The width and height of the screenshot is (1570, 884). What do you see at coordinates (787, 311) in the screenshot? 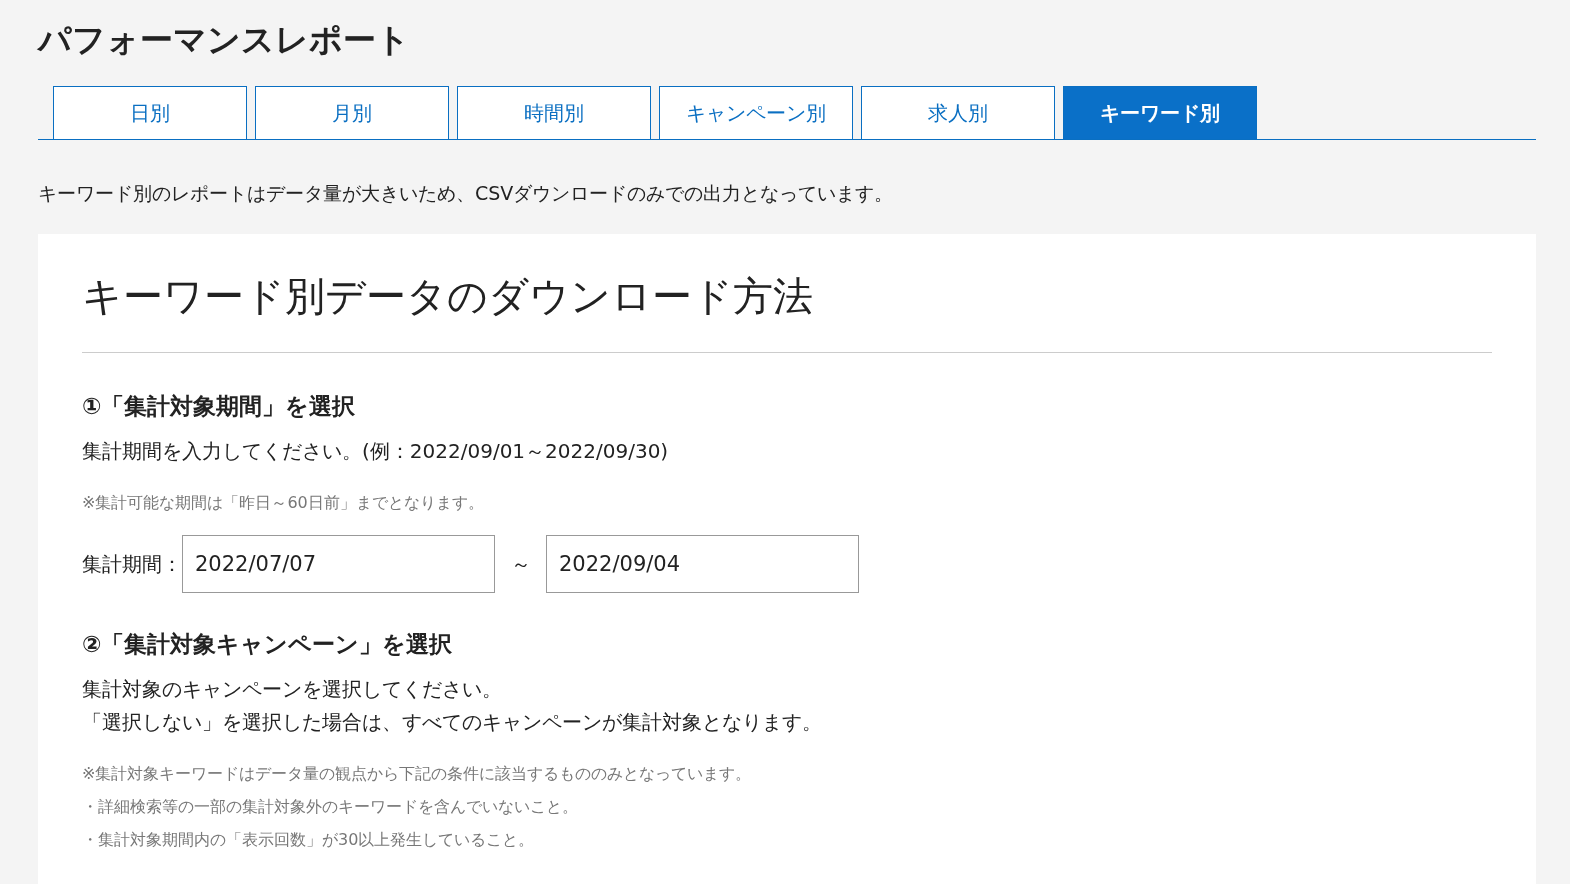
I see `card-title: キーワード別データのダウンロード方法` at bounding box center [787, 311].